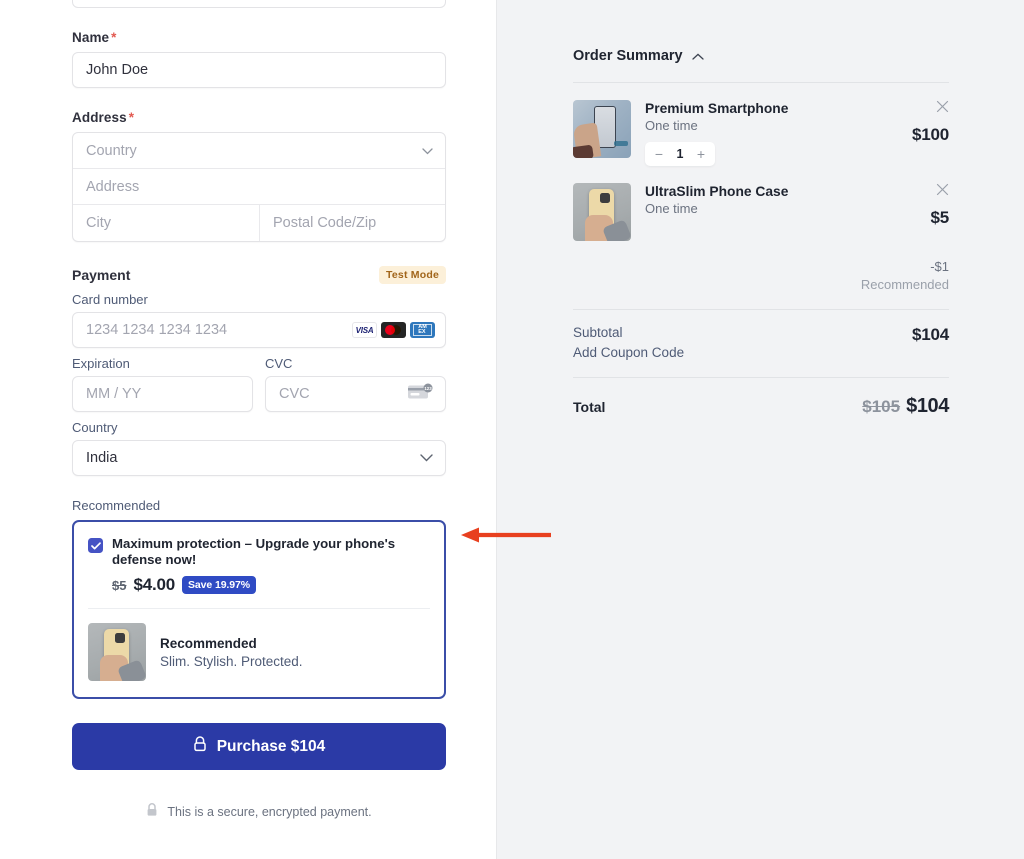 The height and width of the screenshot is (859, 1024). Describe the element at coordinates (102, 458) in the screenshot. I see `payment-country-value: India` at that location.